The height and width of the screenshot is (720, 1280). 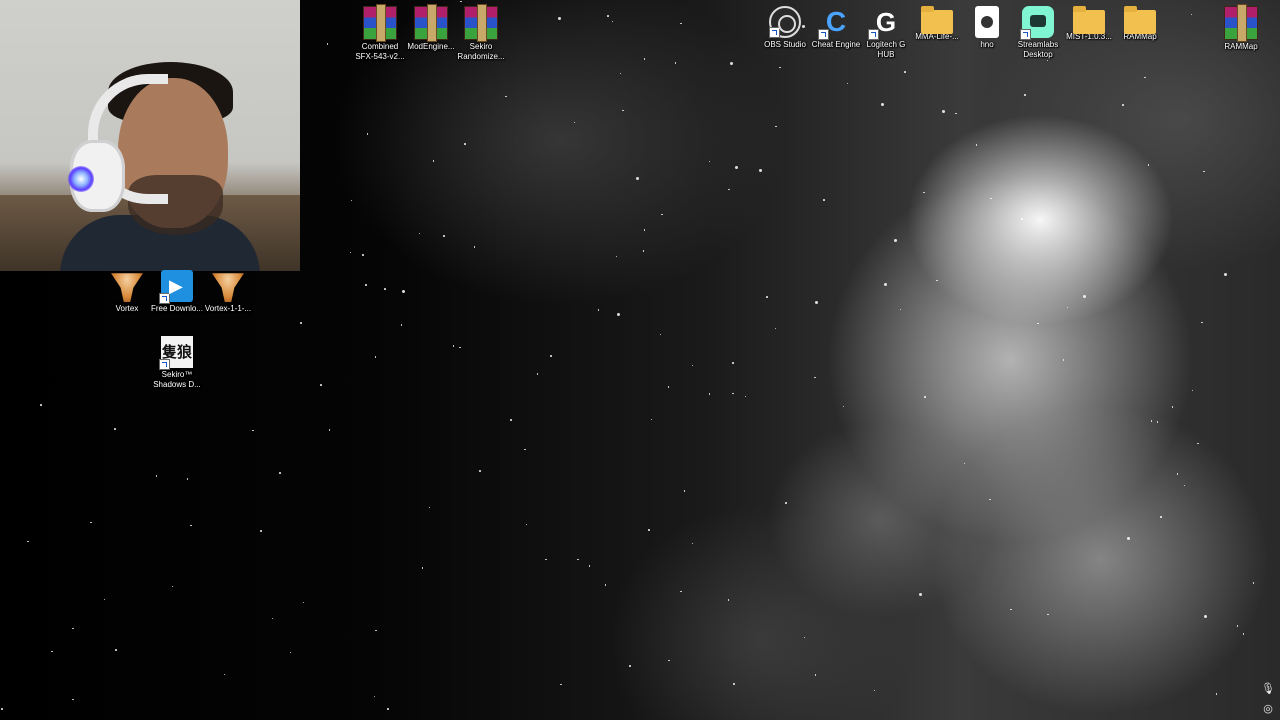 I want to click on webcam-overlay, so click(x=150, y=135).